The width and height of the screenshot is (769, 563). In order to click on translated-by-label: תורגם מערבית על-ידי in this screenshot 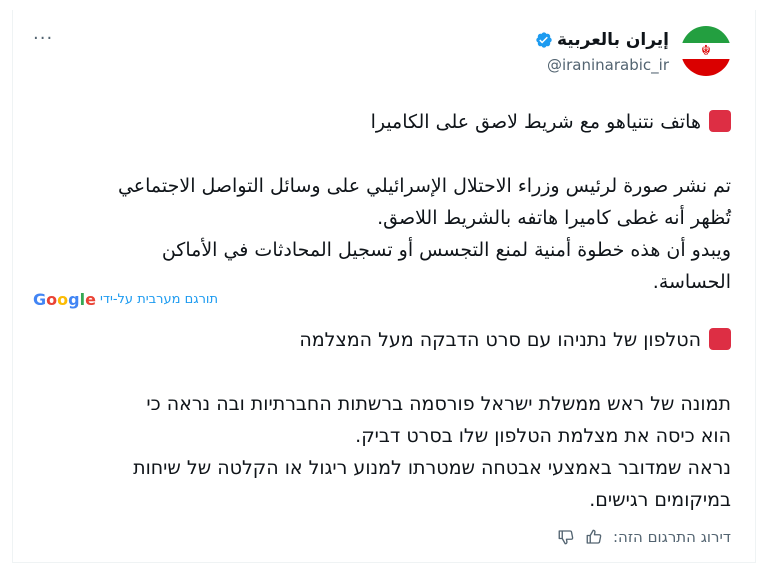, I will do `click(159, 299)`.